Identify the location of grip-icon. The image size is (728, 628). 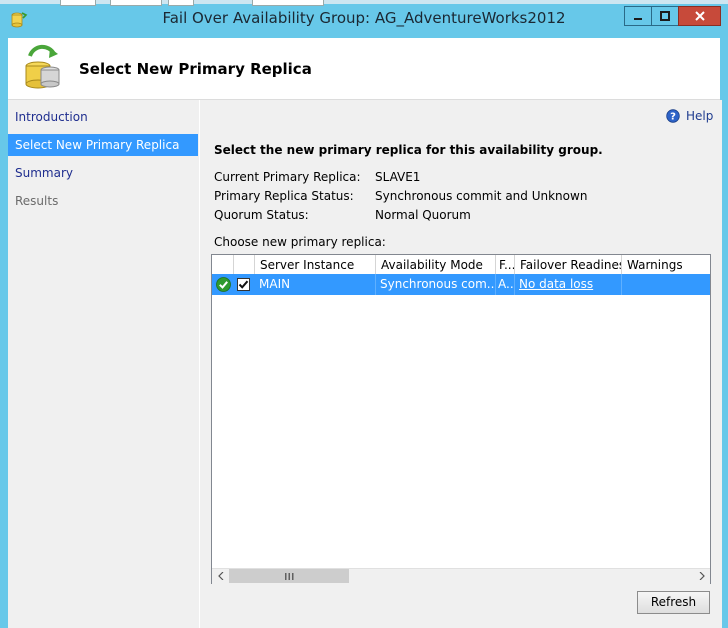
(288, 576).